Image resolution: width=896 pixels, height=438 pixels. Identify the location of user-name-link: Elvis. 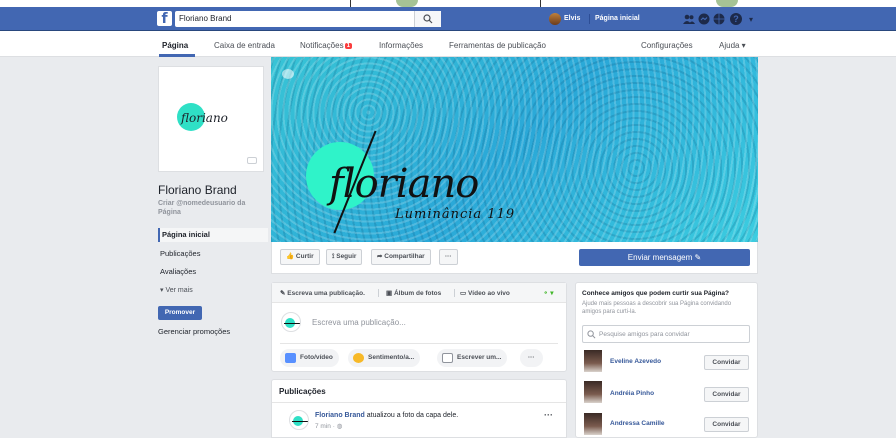
(572, 18).